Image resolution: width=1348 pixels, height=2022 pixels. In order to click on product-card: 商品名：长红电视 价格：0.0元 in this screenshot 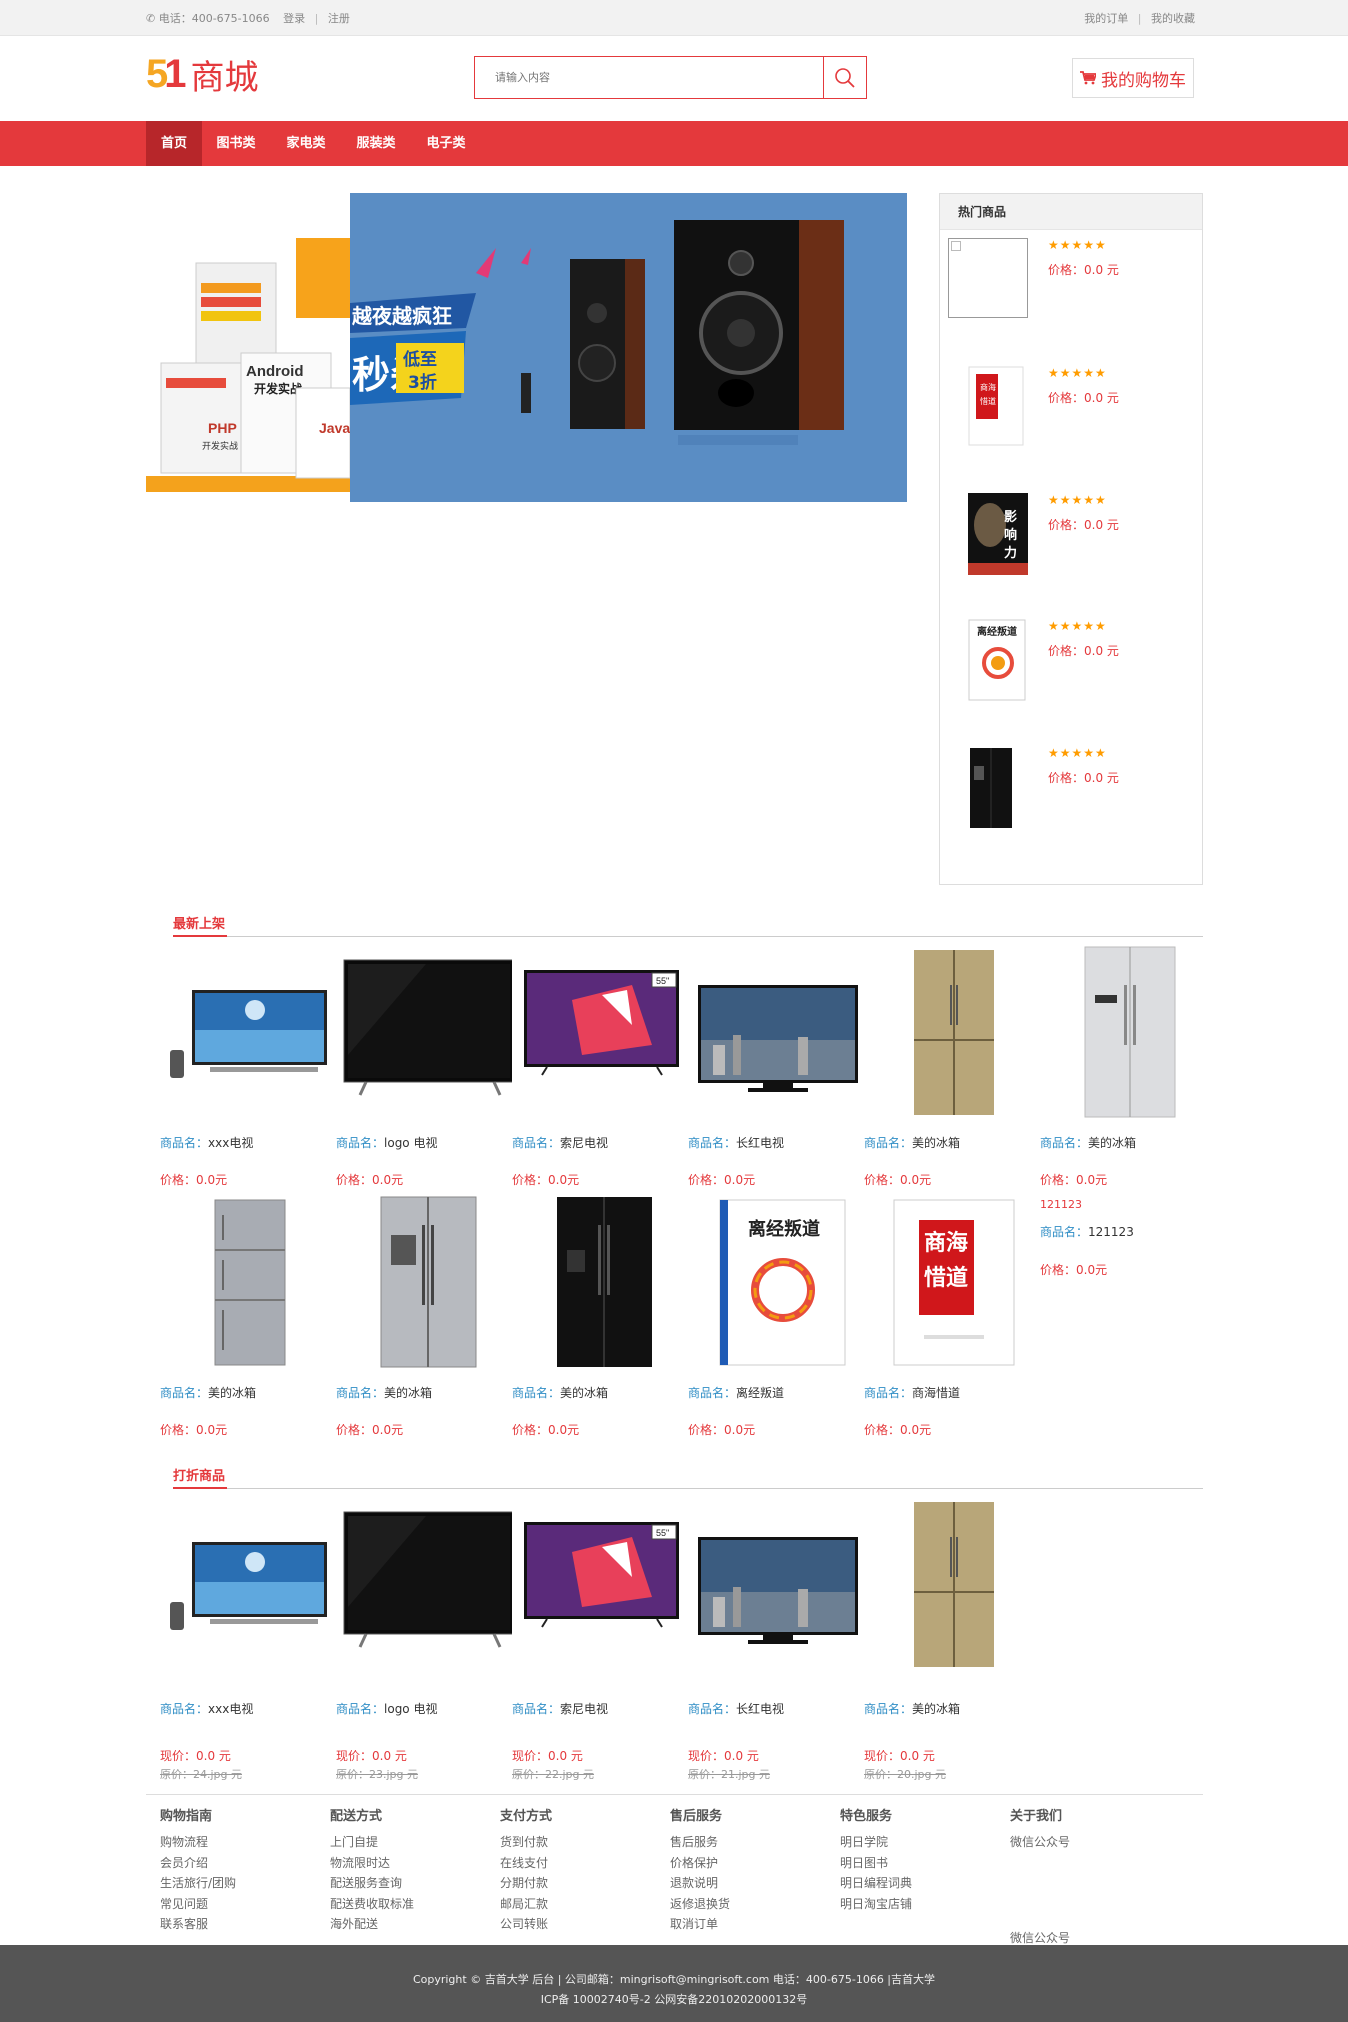, I will do `click(776, 1066)`.